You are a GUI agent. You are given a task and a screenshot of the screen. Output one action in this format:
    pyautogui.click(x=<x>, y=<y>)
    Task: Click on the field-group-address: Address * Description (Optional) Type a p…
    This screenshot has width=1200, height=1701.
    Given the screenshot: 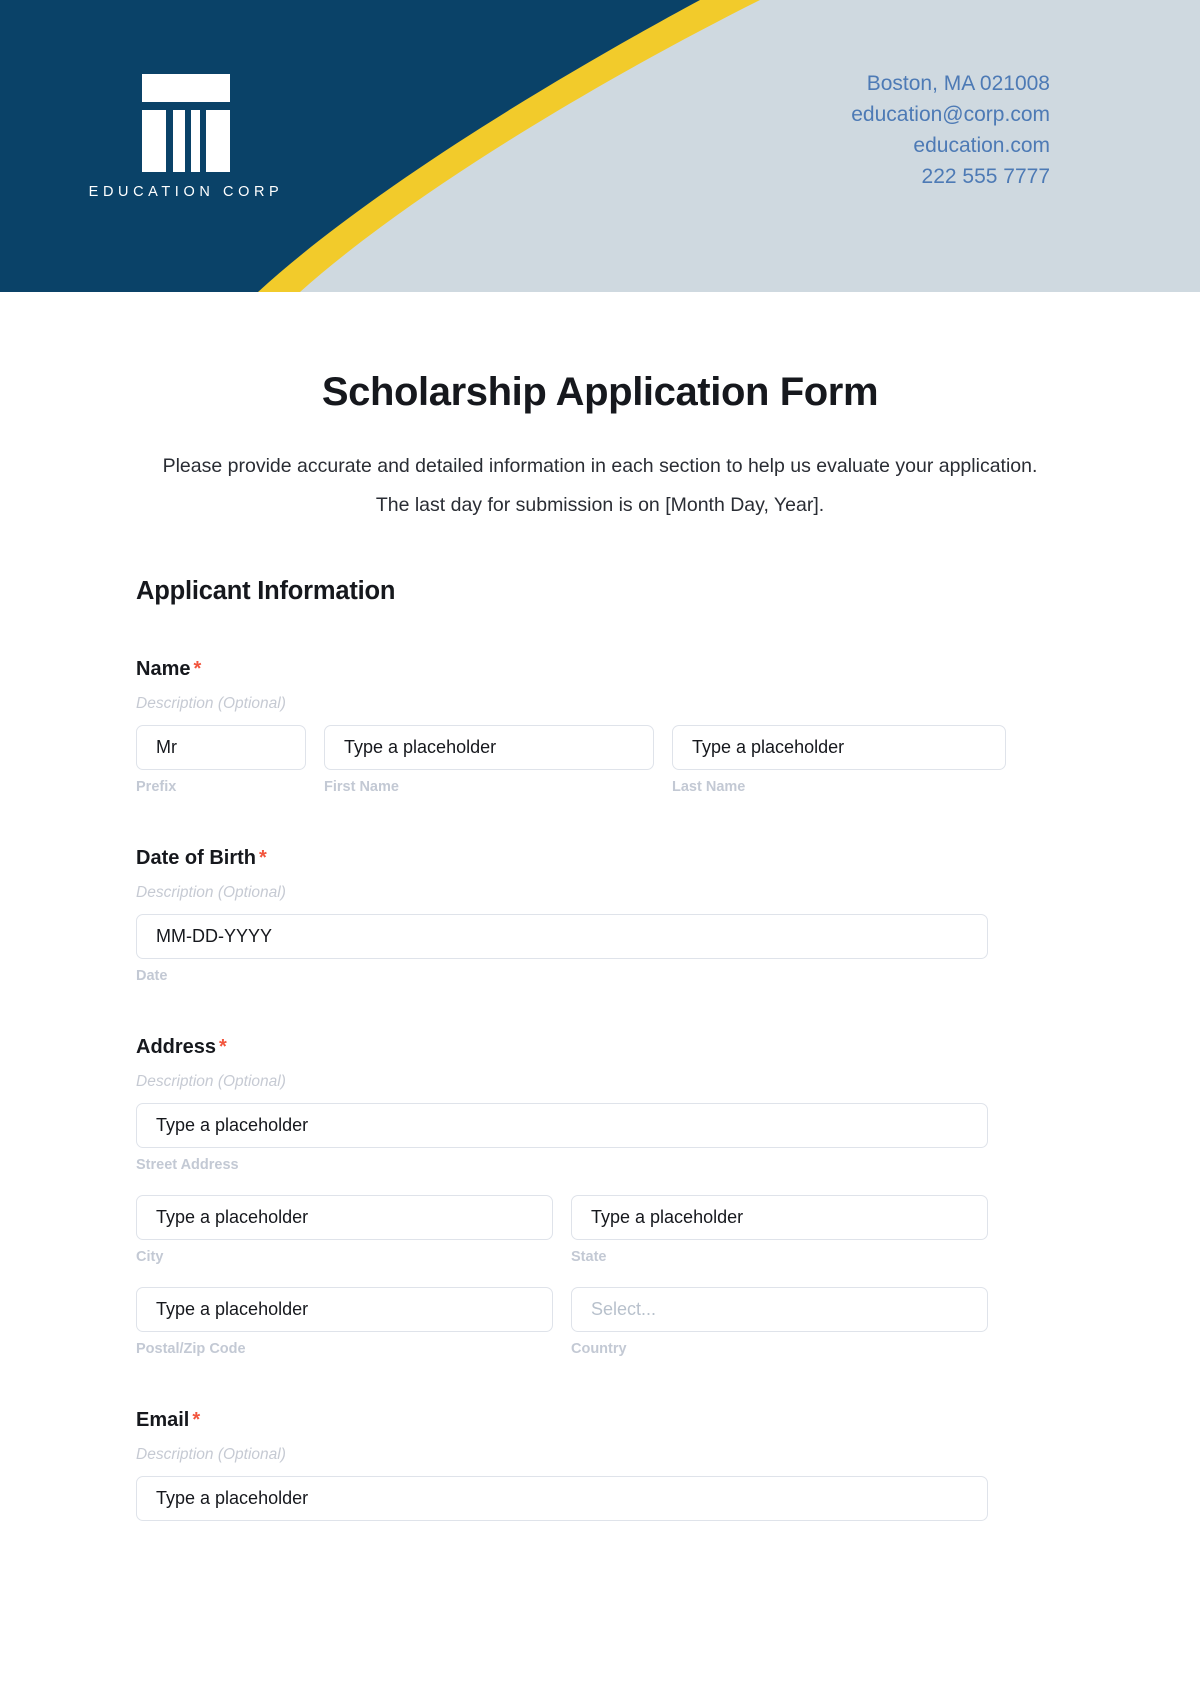 What is the action you would take?
    pyautogui.click(x=600, y=1196)
    